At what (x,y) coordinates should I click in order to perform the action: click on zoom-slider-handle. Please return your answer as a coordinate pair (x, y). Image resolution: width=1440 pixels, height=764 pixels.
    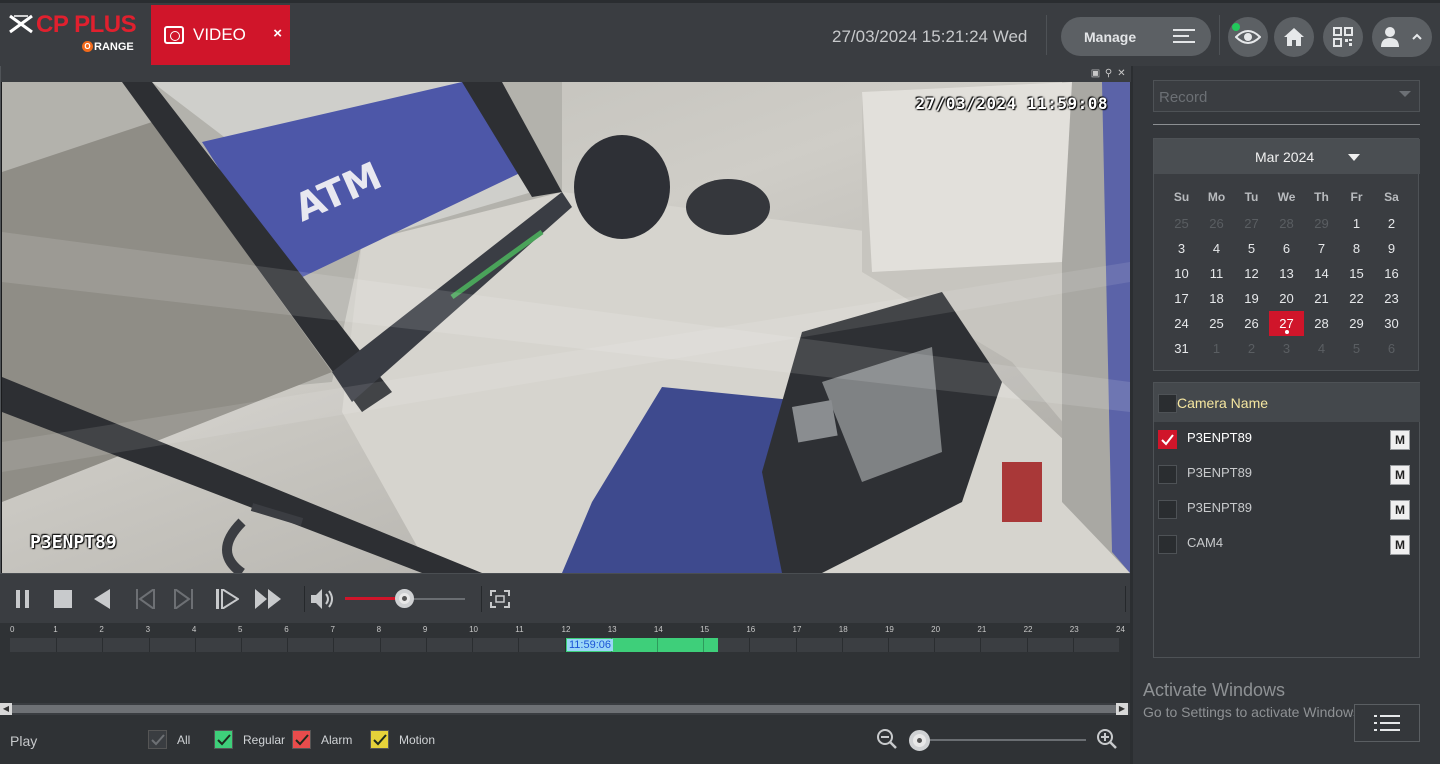
    Looking at the image, I should click on (919, 740).